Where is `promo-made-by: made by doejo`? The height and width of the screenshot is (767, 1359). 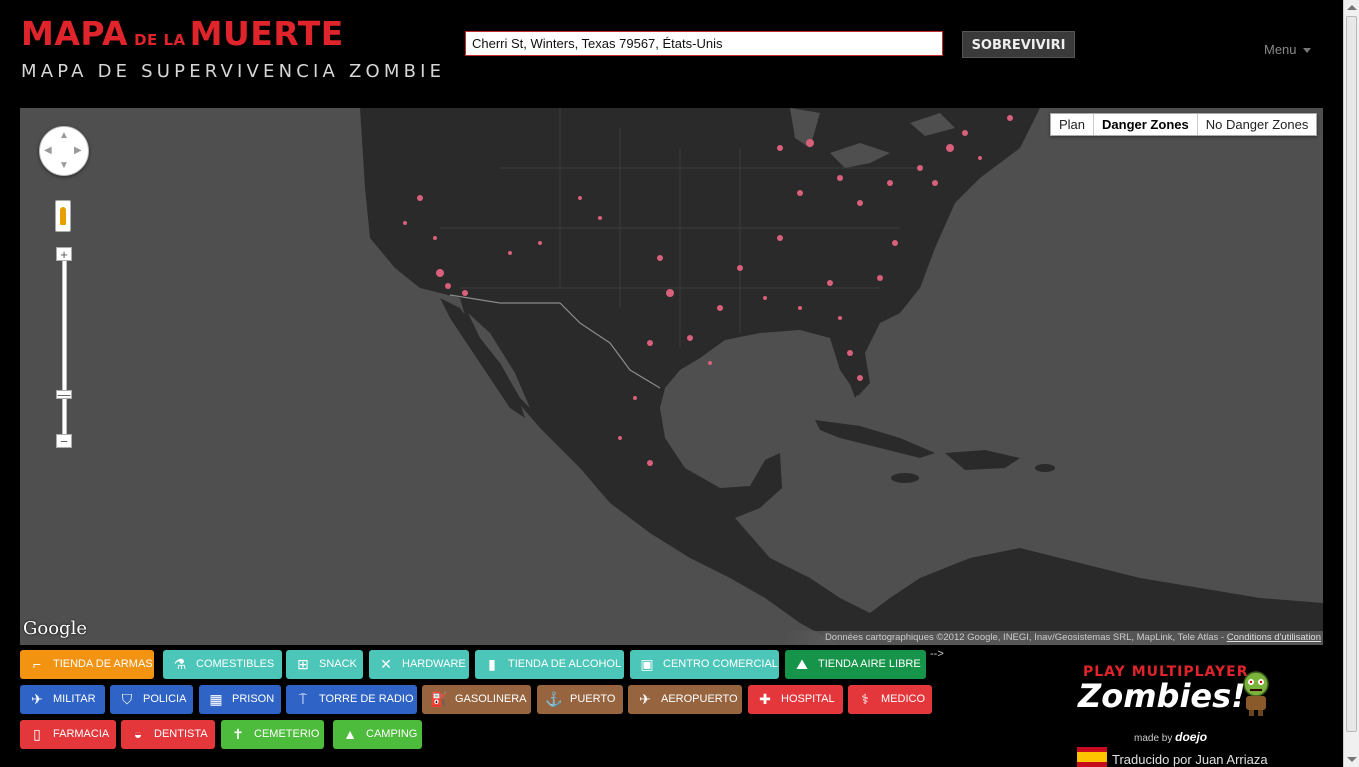
promo-made-by: made by doejo is located at coordinates (1170, 737).